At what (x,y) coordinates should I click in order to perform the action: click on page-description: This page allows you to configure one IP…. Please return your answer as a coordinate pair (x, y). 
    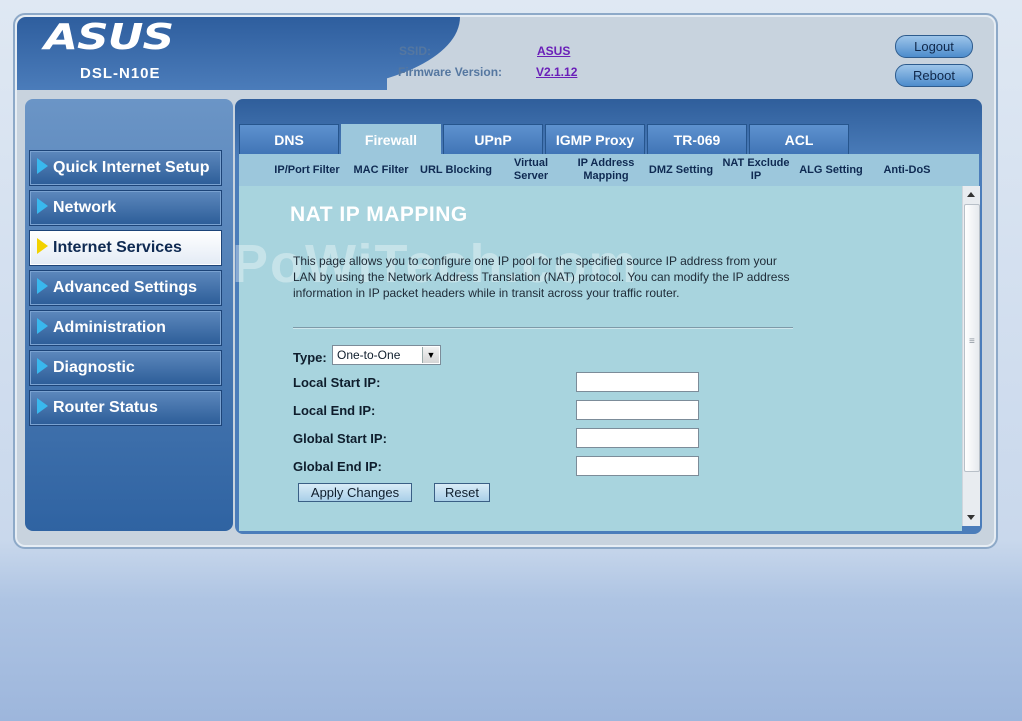
    Looking at the image, I should click on (541, 277).